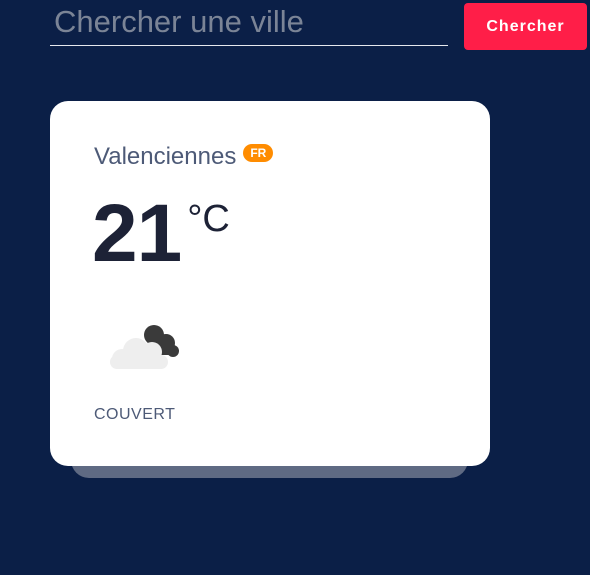 The height and width of the screenshot is (575, 590). Describe the element at coordinates (137, 233) in the screenshot. I see `temperature-value: 21` at that location.